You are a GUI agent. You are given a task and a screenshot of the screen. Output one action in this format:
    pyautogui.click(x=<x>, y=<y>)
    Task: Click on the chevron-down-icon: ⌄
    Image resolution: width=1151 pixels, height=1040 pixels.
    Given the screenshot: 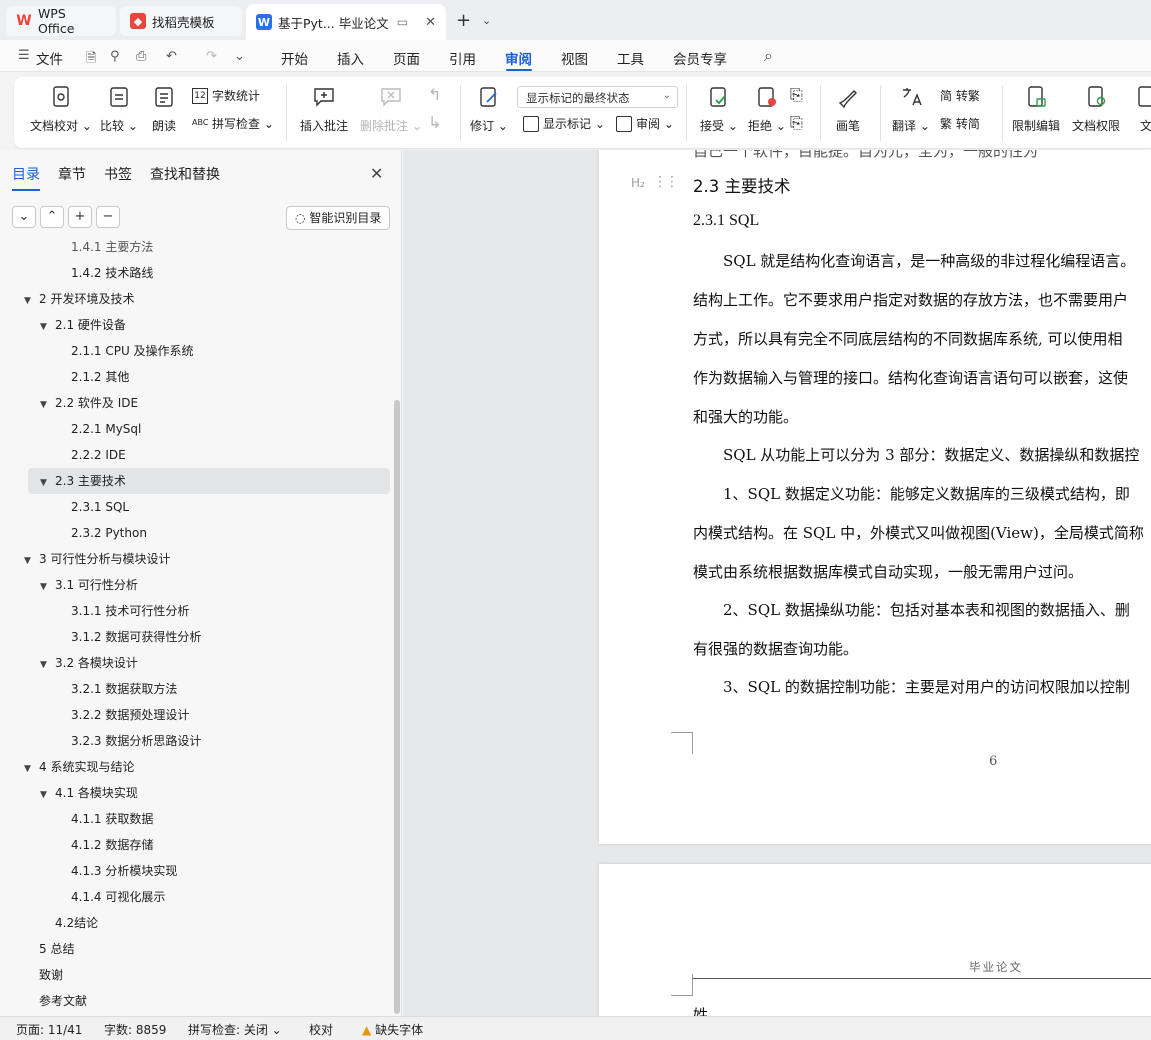 What is the action you would take?
    pyautogui.click(x=486, y=20)
    